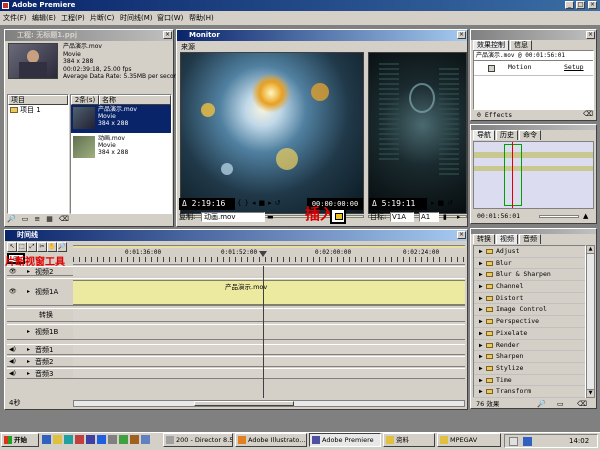 This screenshot has height=450, width=600. Describe the element at coordinates (42, 247) in the screenshot. I see `razor-tool: ✂` at that location.